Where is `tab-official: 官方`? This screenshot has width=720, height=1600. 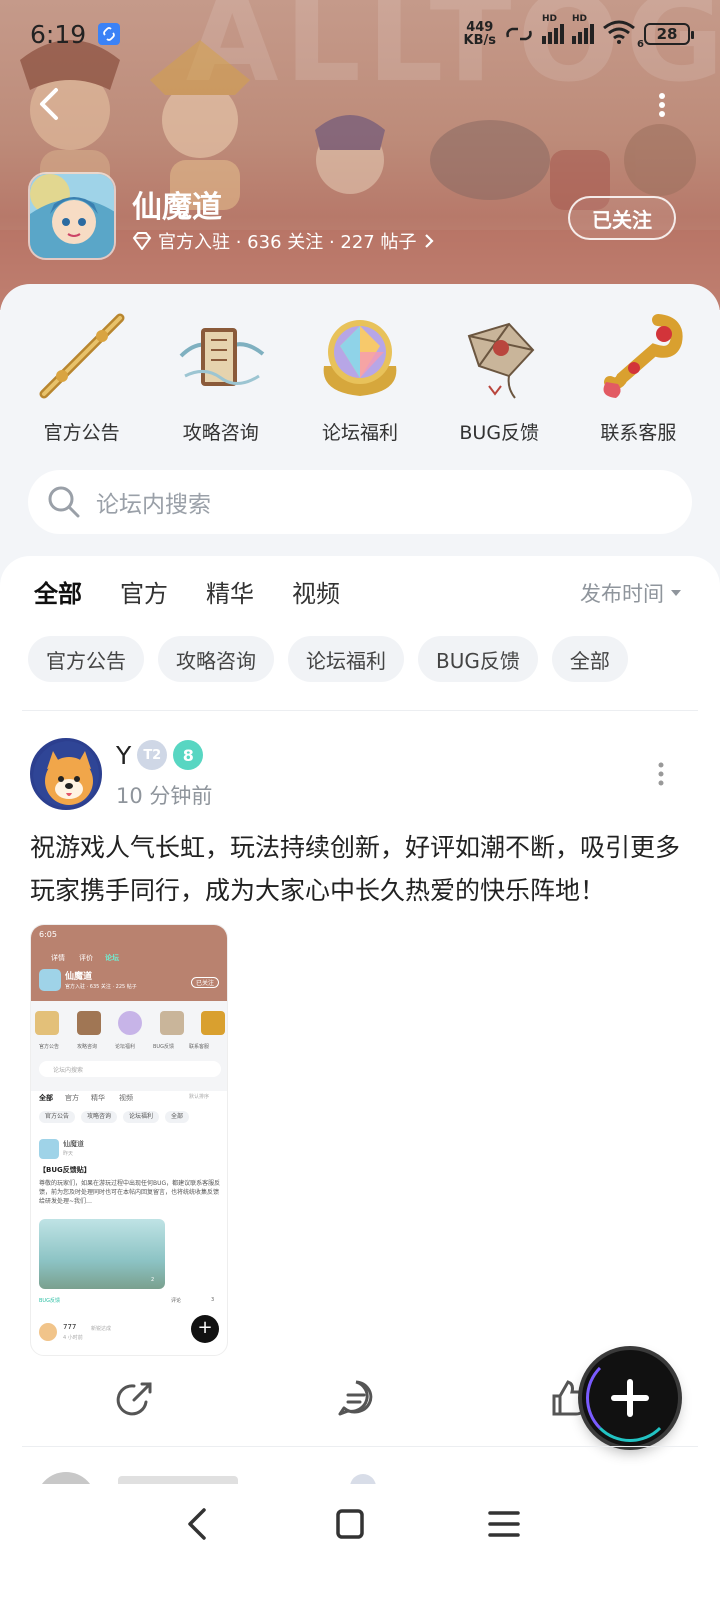 tab-official: 官方 is located at coordinates (144, 595).